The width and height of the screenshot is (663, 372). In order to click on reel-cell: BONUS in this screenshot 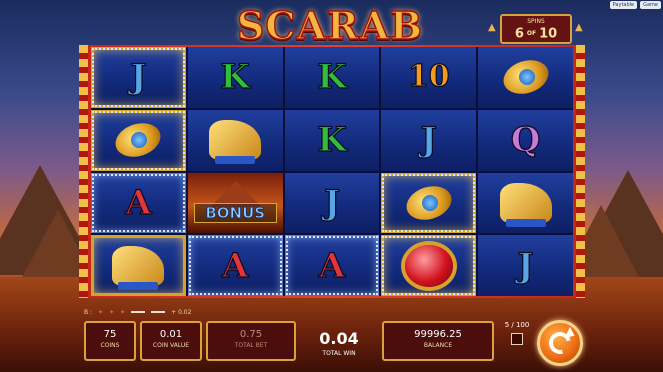, I will do `click(235, 203)`.